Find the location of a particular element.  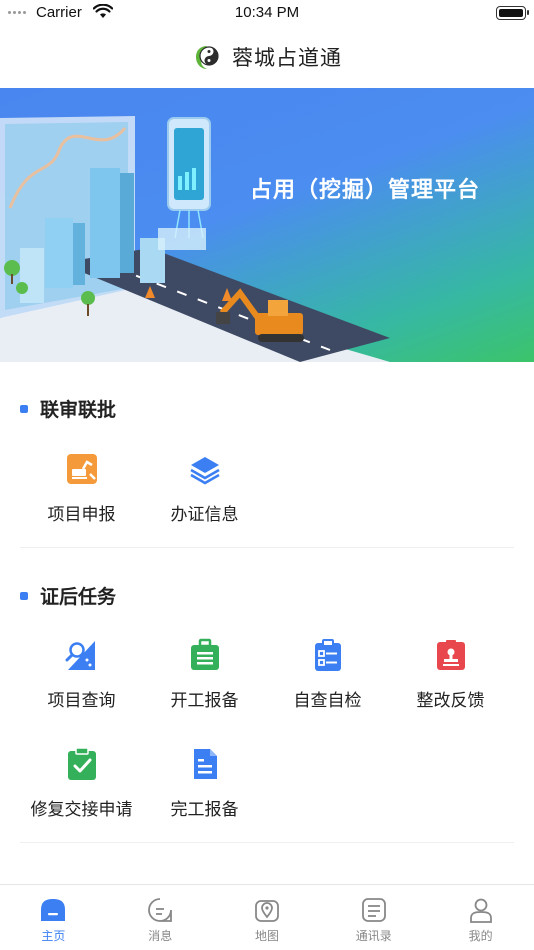

tab-profile-label: 我的 is located at coordinates (480, 936).